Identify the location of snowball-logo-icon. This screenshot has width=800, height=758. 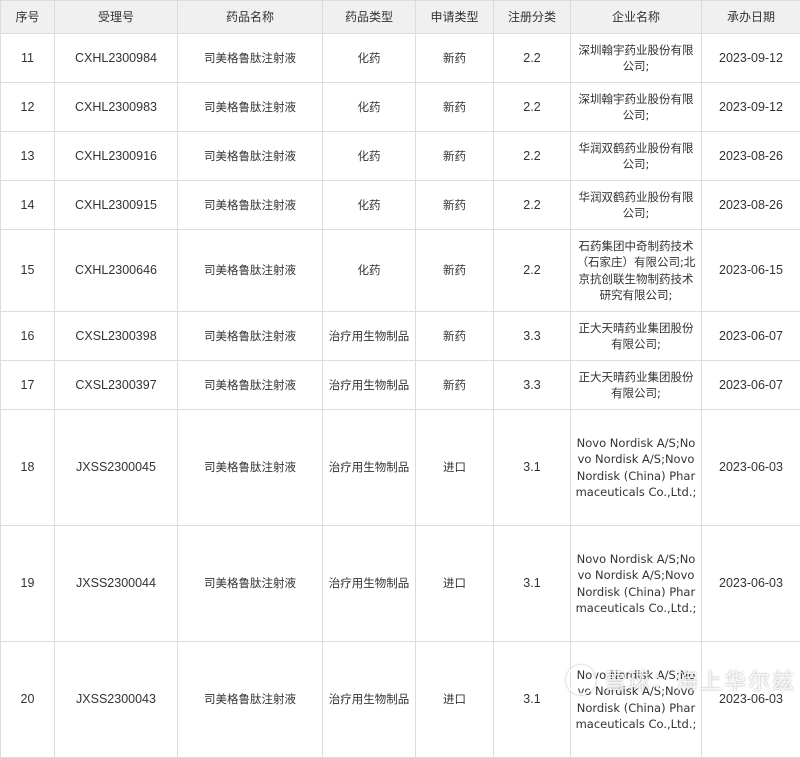
(581, 680).